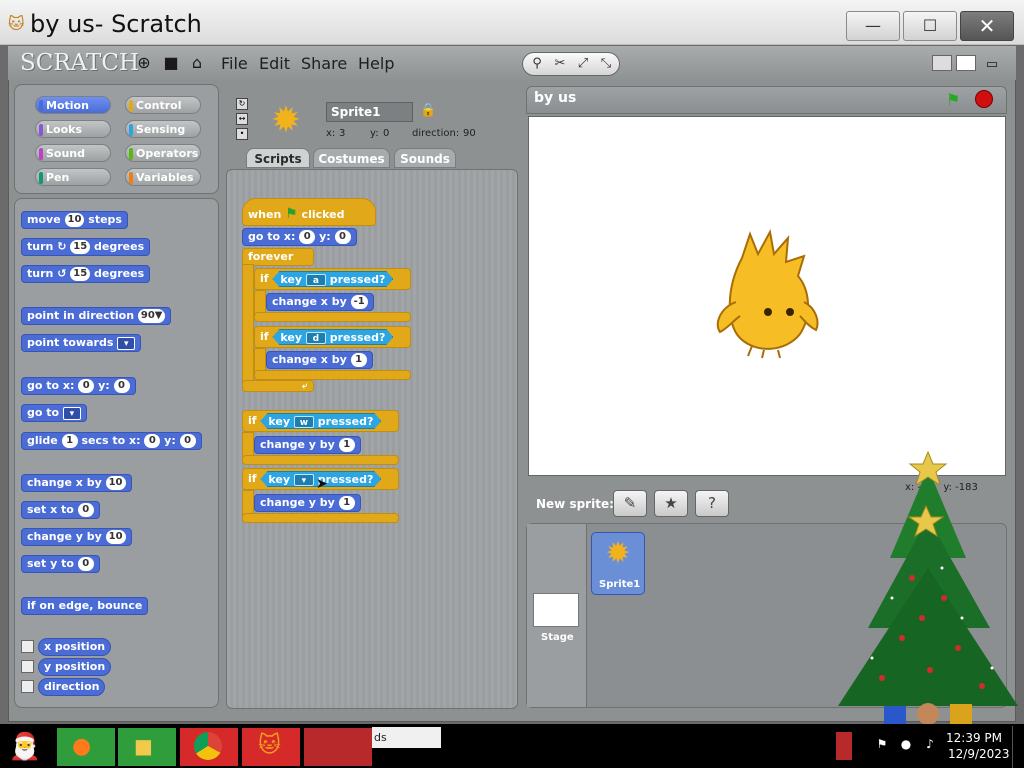 This screenshot has width=1024, height=768. Describe the element at coordinates (73, 177) in the screenshot. I see `category-pen: Pen` at that location.